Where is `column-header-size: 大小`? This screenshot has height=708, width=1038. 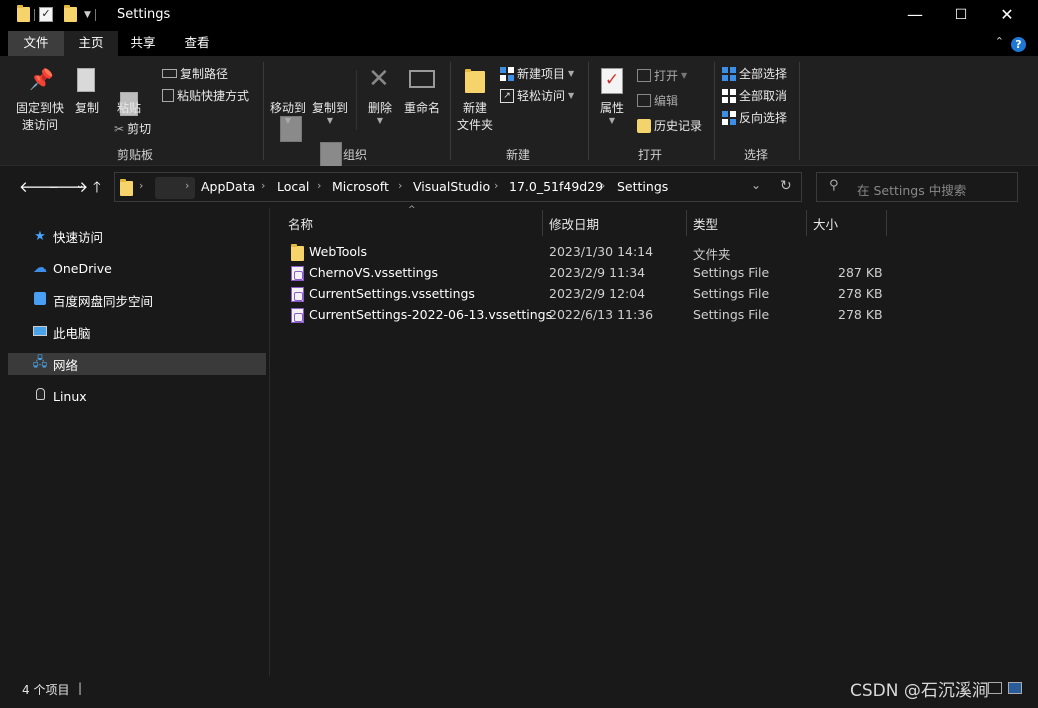
column-header-size: 大小 is located at coordinates (825, 223).